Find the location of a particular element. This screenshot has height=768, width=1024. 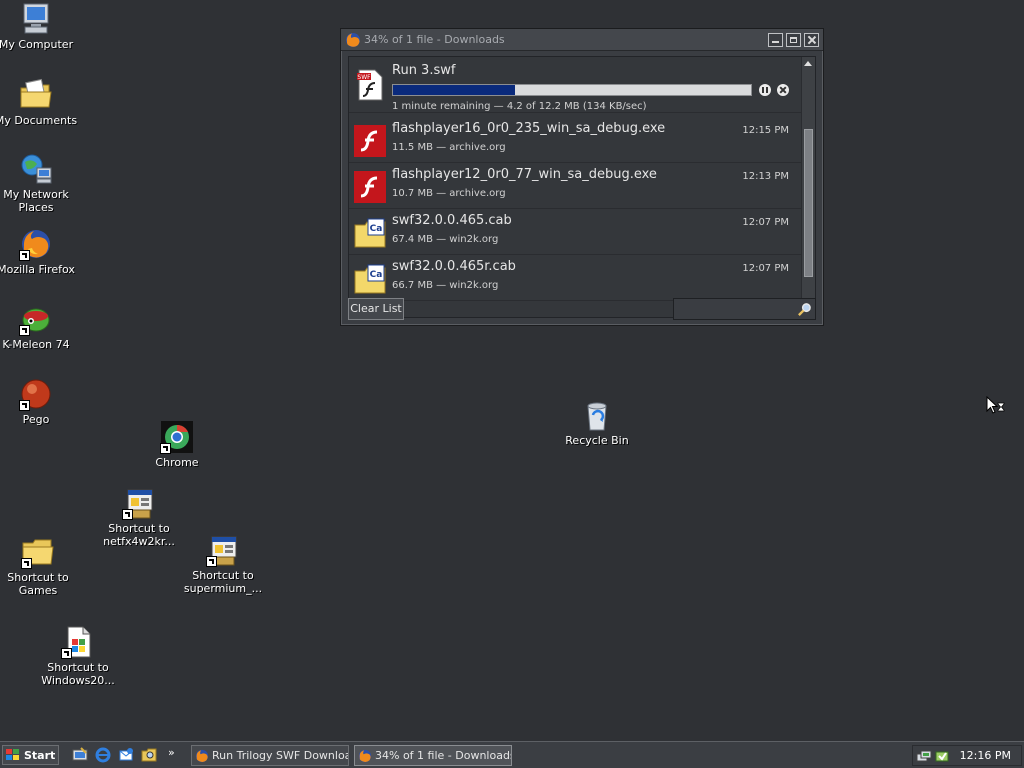

chrome-icon is located at coordinates (177, 437).